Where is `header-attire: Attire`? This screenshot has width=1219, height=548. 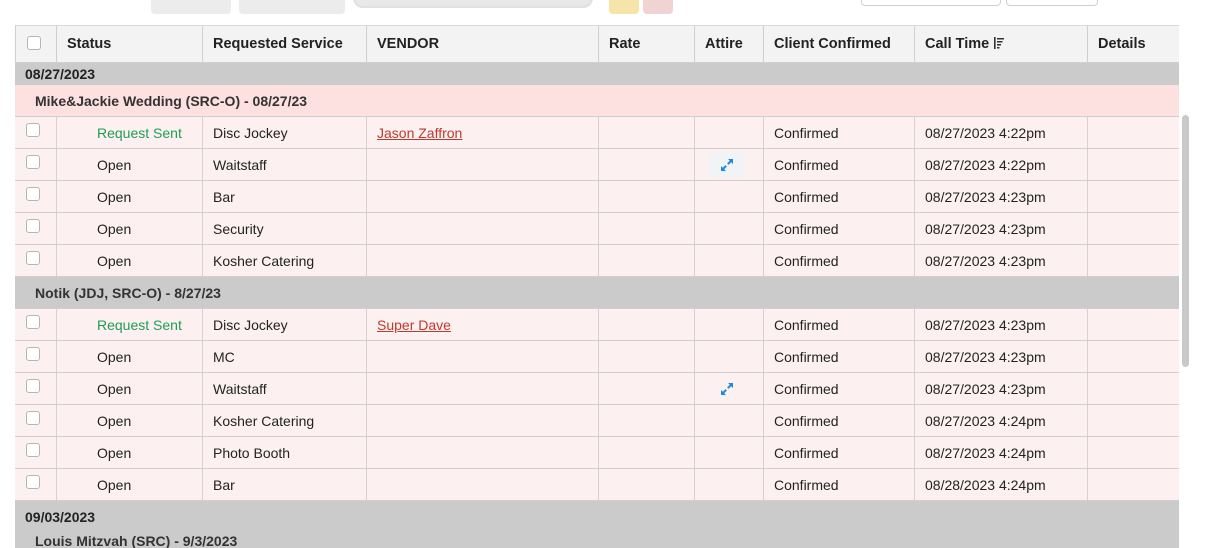
header-attire: Attire is located at coordinates (728, 44).